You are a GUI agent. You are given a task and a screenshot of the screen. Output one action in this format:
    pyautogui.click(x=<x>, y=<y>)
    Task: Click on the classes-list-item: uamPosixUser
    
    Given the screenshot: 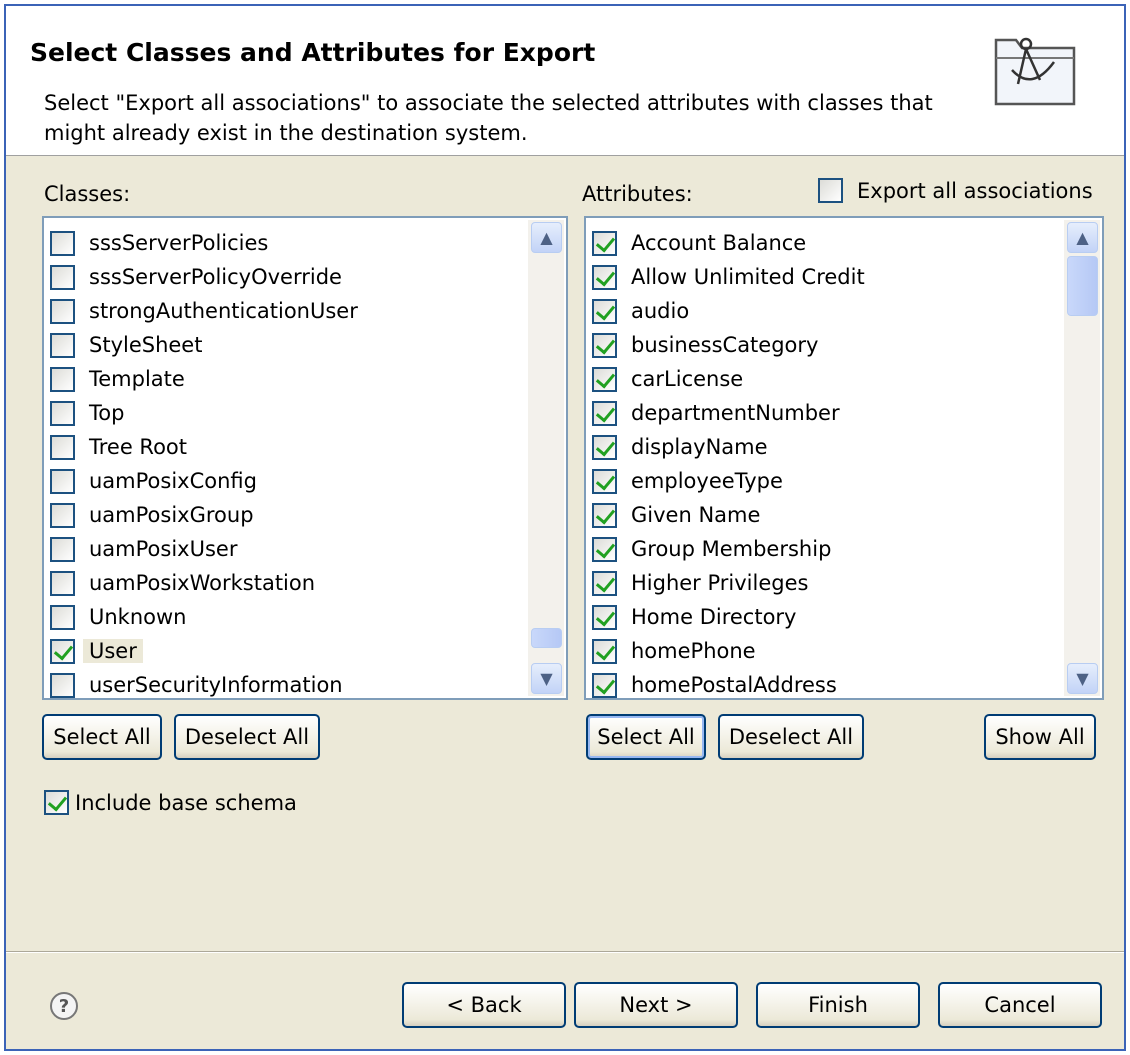 What is the action you would take?
    pyautogui.click(x=204, y=549)
    